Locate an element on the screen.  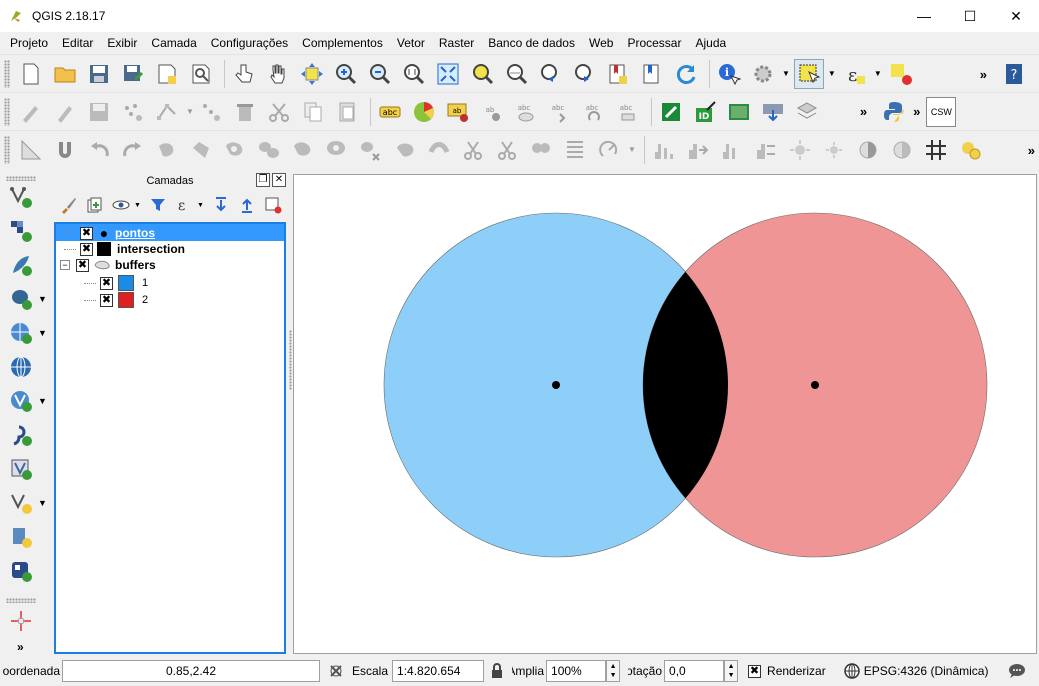
merge-features-button is located at coordinates (541, 150).